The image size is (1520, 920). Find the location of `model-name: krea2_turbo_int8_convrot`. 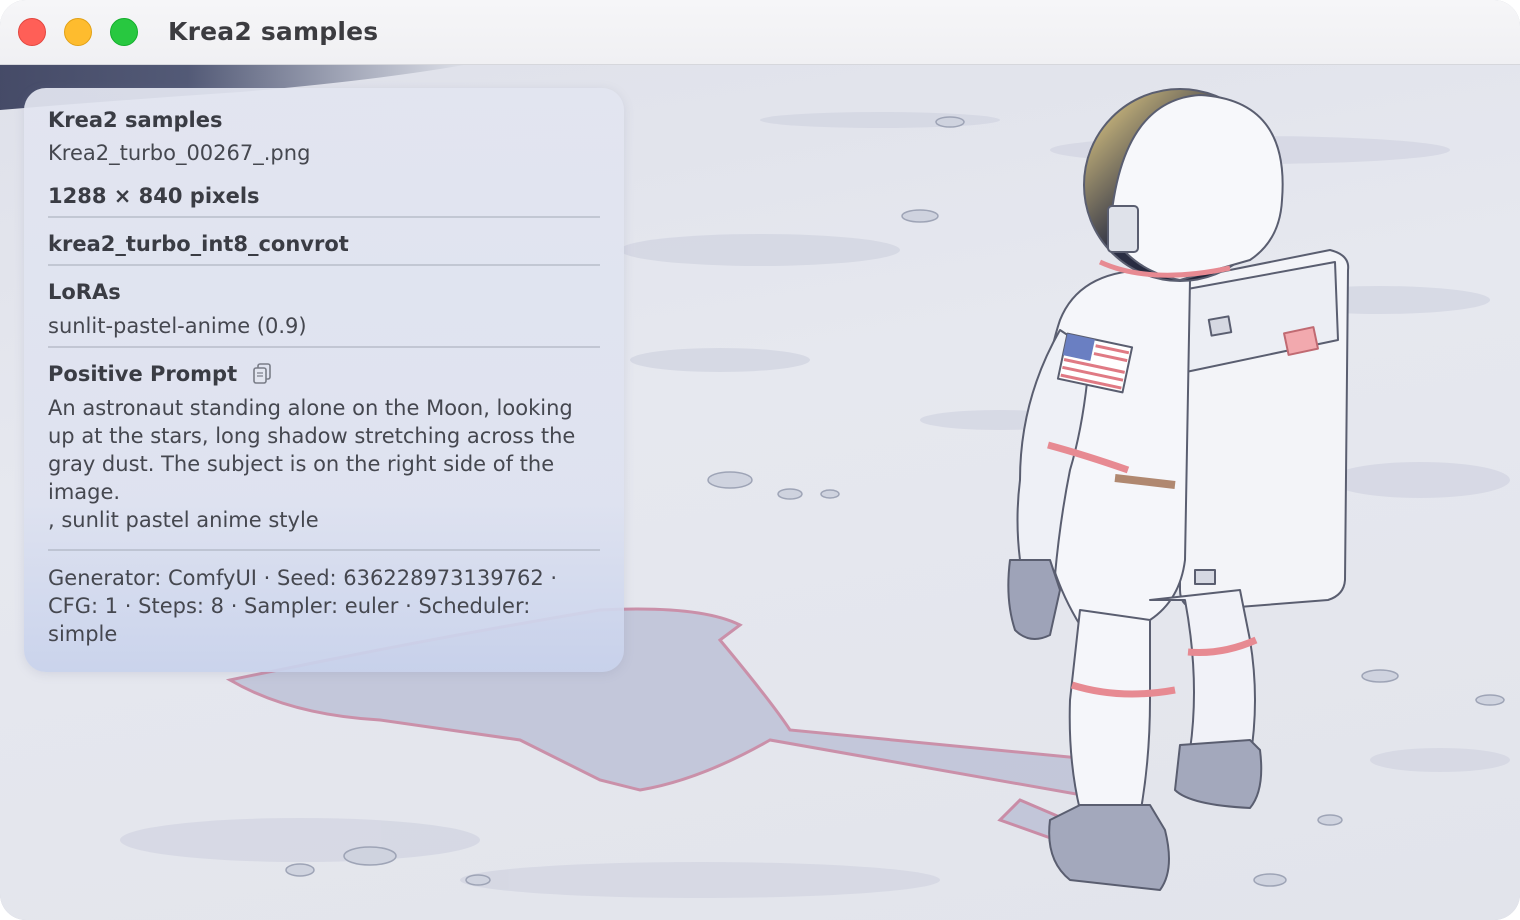

model-name: krea2_turbo_int8_convrot is located at coordinates (198, 244).